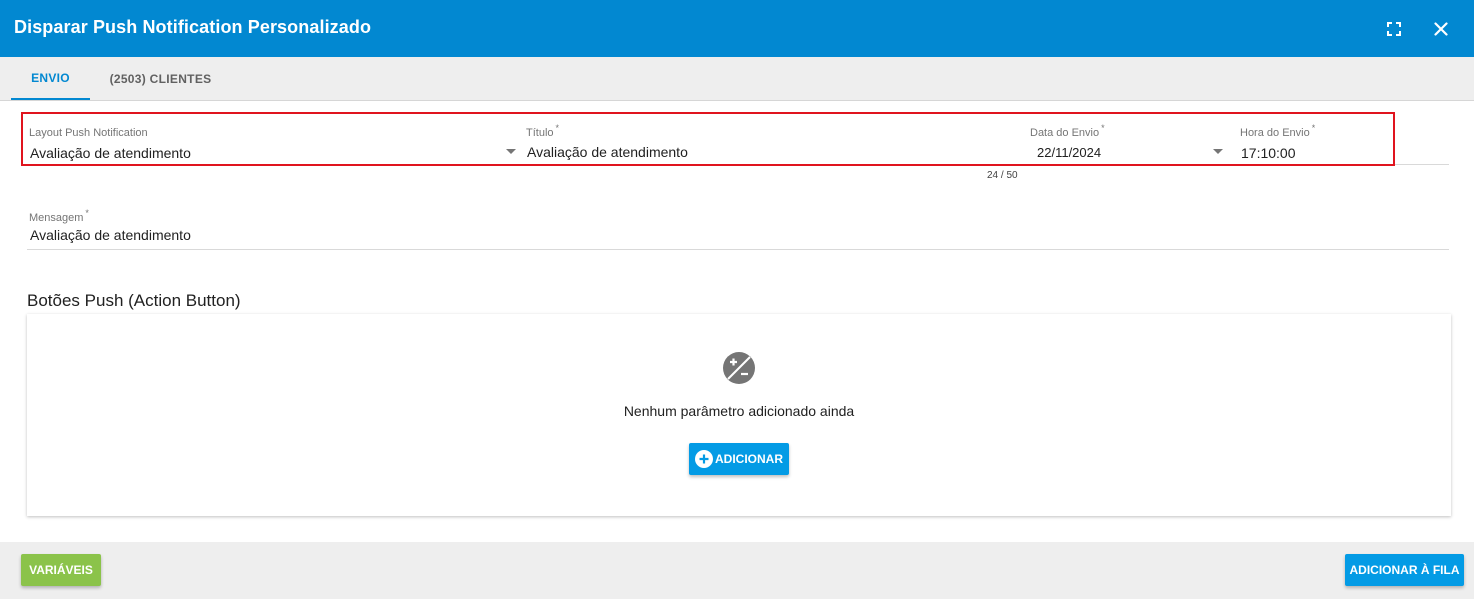 The height and width of the screenshot is (599, 1474). Describe the element at coordinates (87, 213) in the screenshot. I see `mensagem-required-mark: *` at that location.